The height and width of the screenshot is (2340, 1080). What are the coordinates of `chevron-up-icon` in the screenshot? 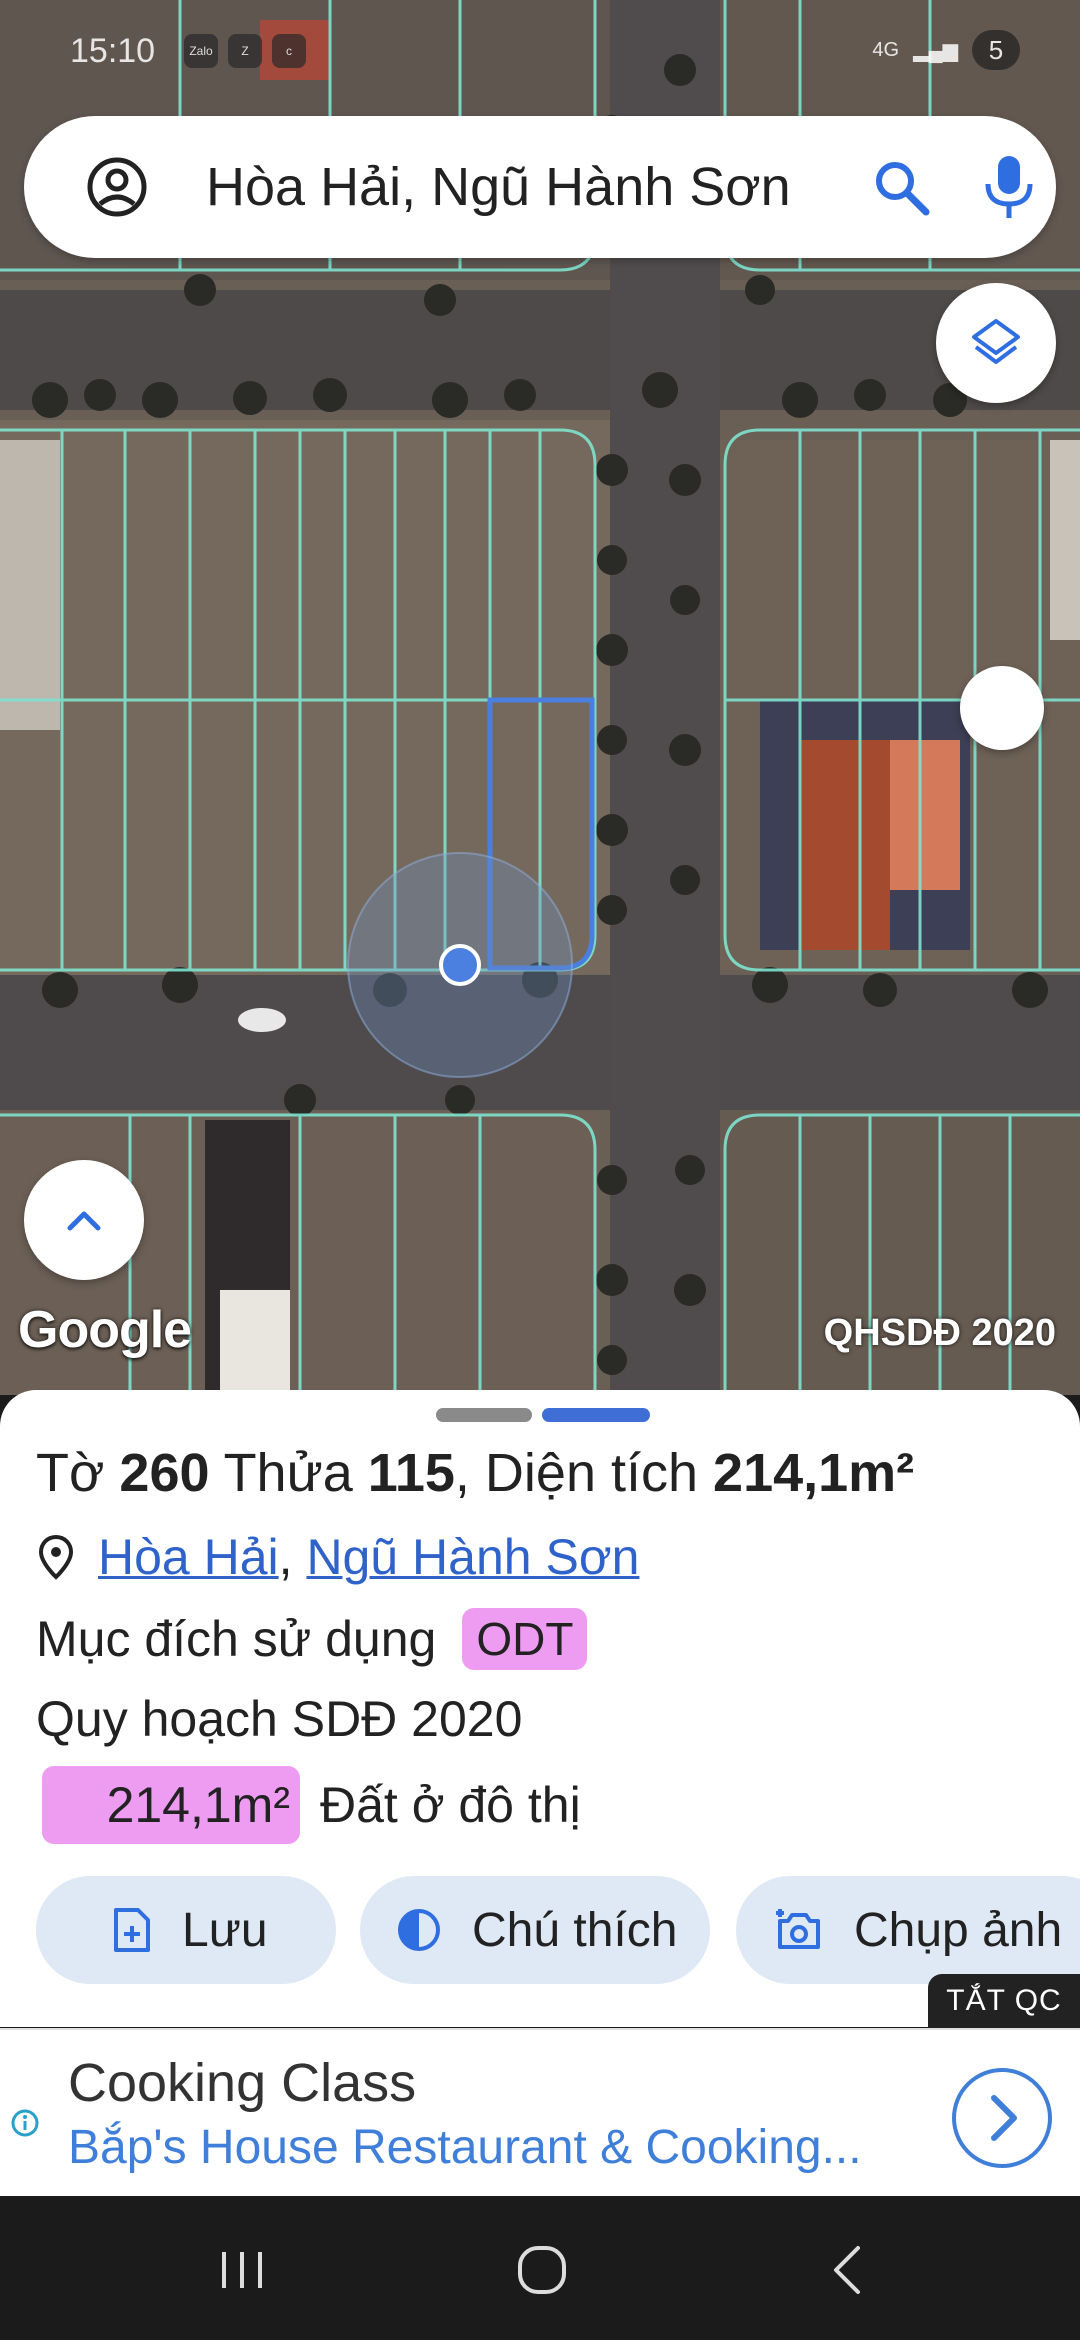 It's located at (84, 1221).